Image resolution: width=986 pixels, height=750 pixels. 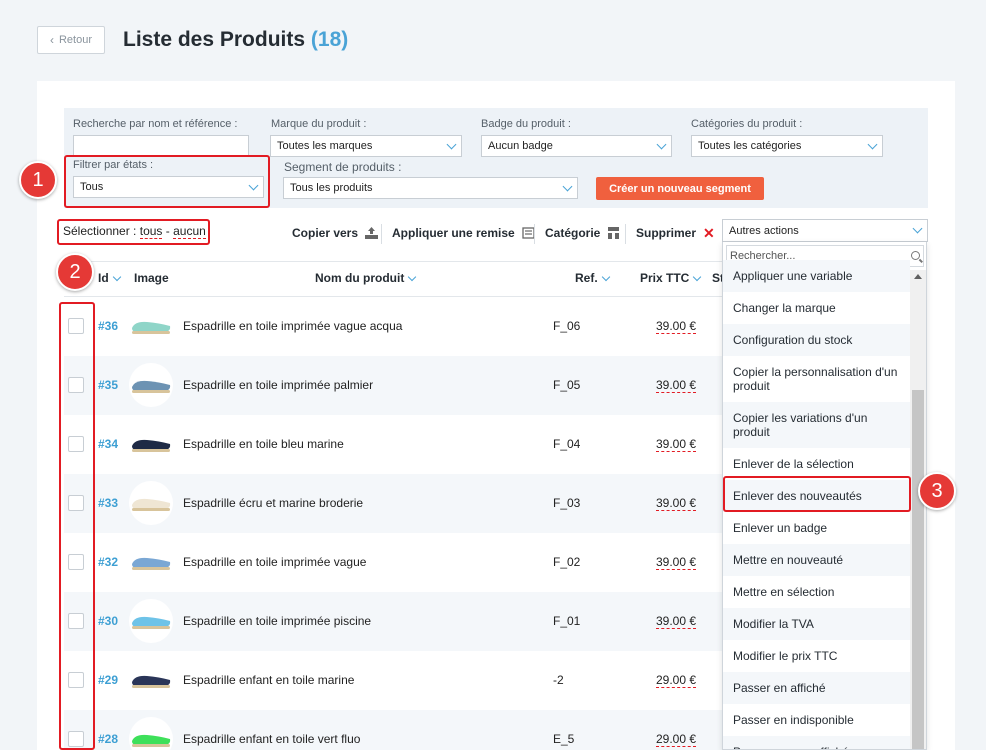 What do you see at coordinates (582, 233) in the screenshot?
I see `category-button: Catégorie` at bounding box center [582, 233].